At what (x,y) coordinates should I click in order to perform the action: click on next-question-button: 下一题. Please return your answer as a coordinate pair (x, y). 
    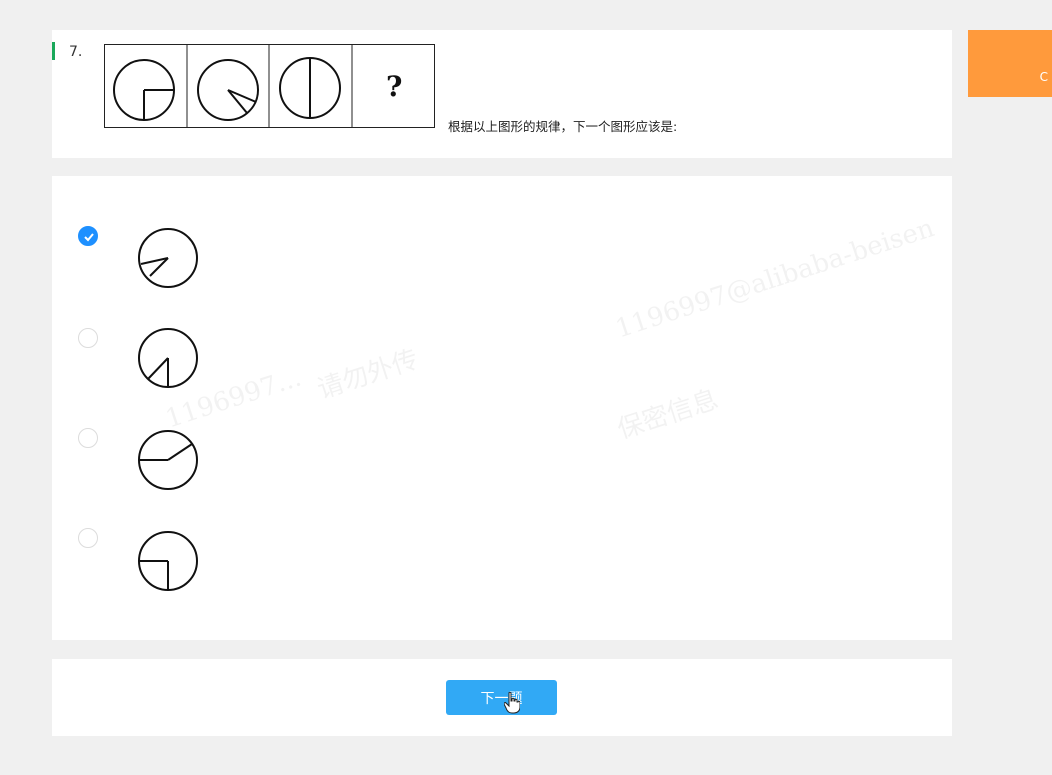
    Looking at the image, I should click on (501, 697).